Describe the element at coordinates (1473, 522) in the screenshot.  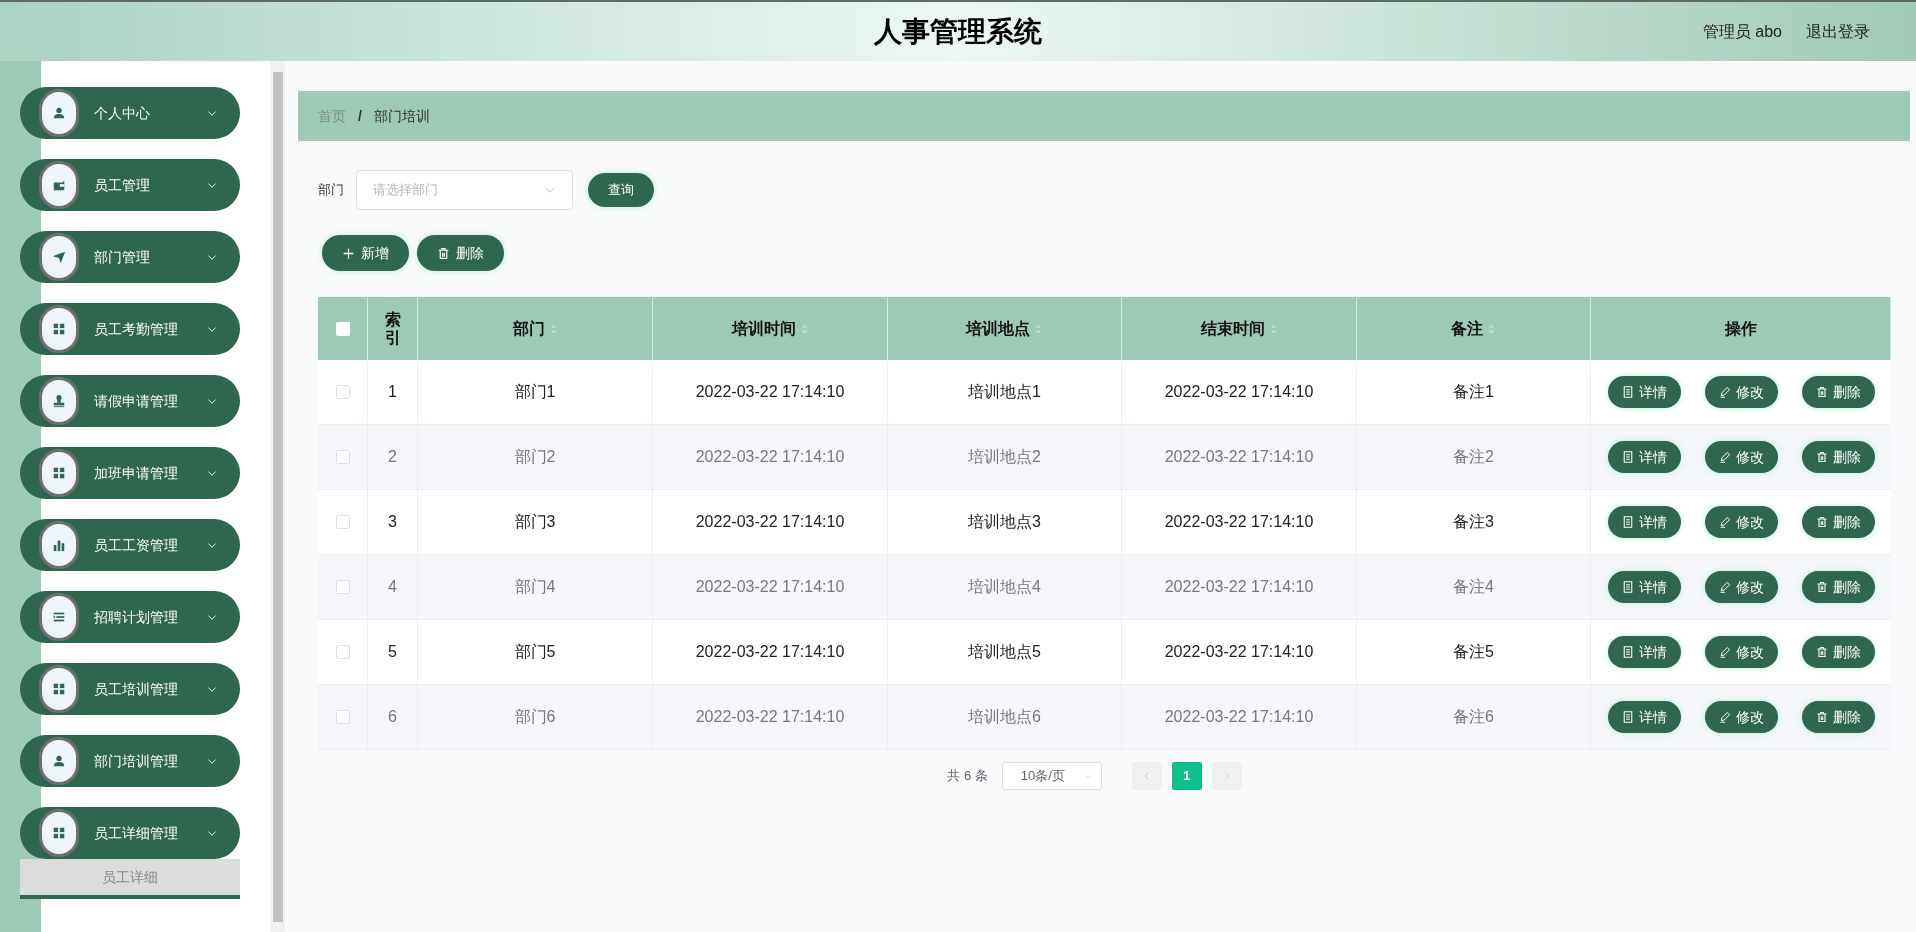
I see `table-cell-text: 备注3` at that location.